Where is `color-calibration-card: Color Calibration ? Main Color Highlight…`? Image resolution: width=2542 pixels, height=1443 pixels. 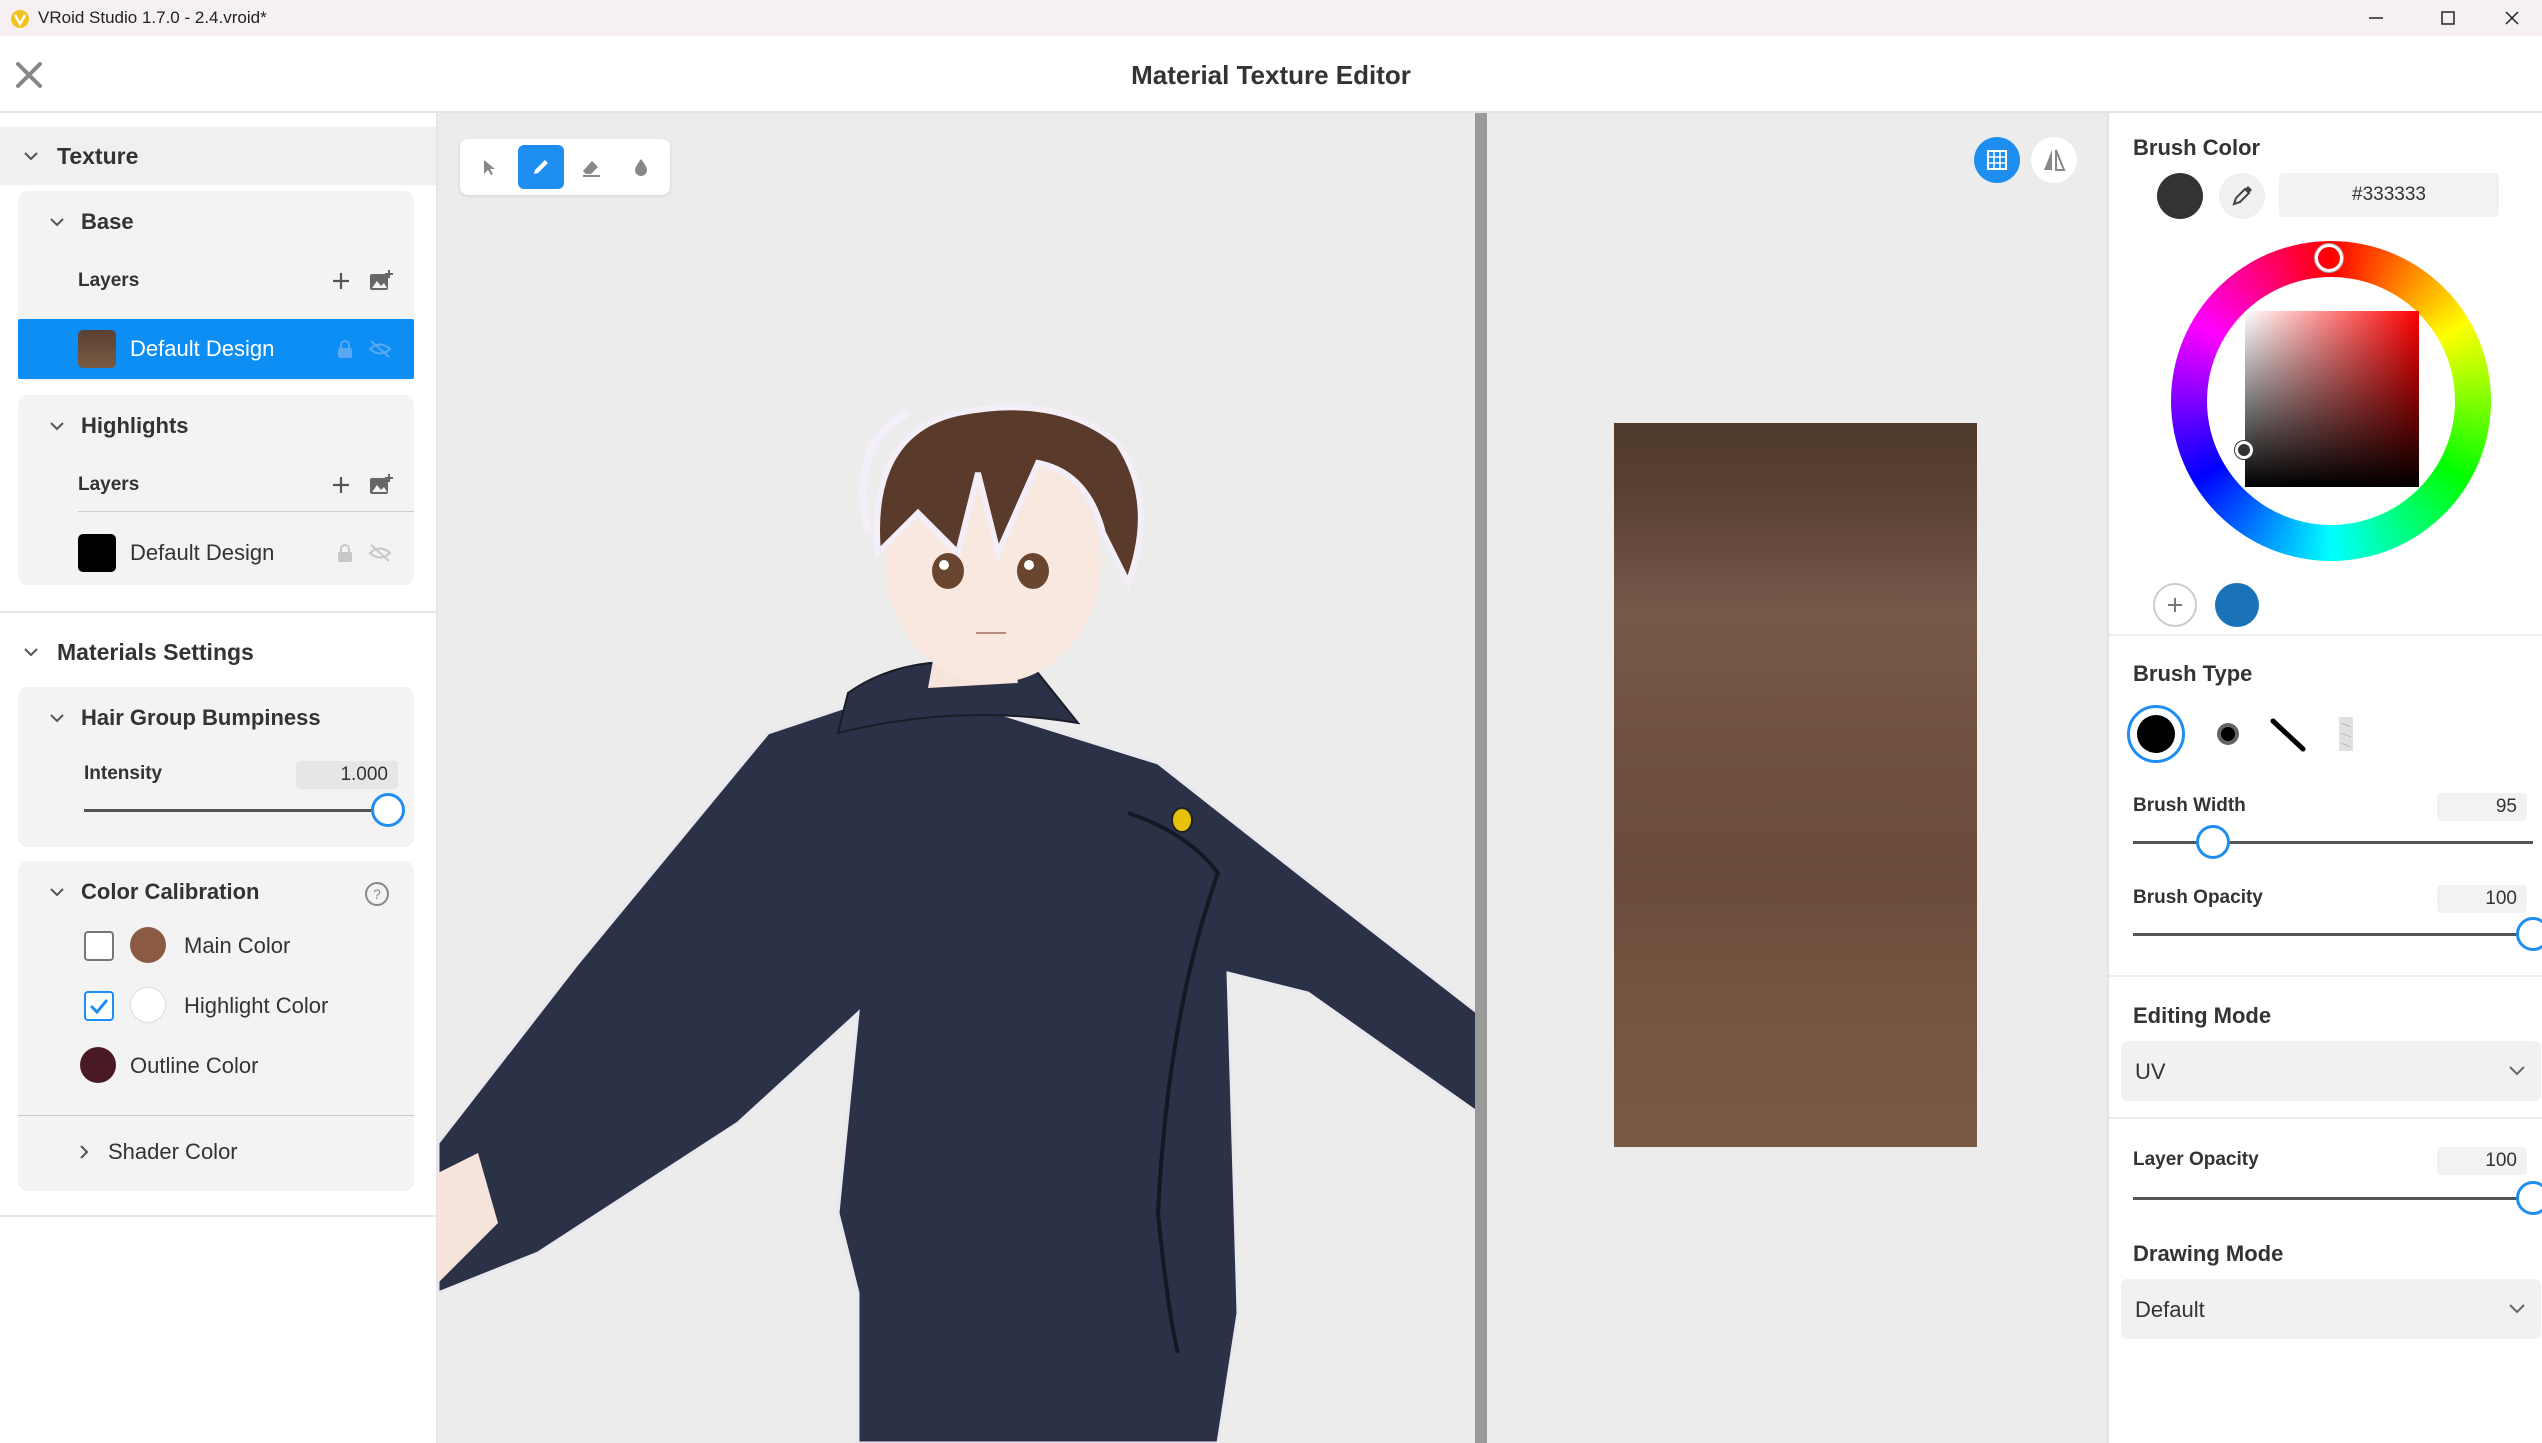 color-calibration-card: Color Calibration ? Main Color Highlight… is located at coordinates (216, 1026).